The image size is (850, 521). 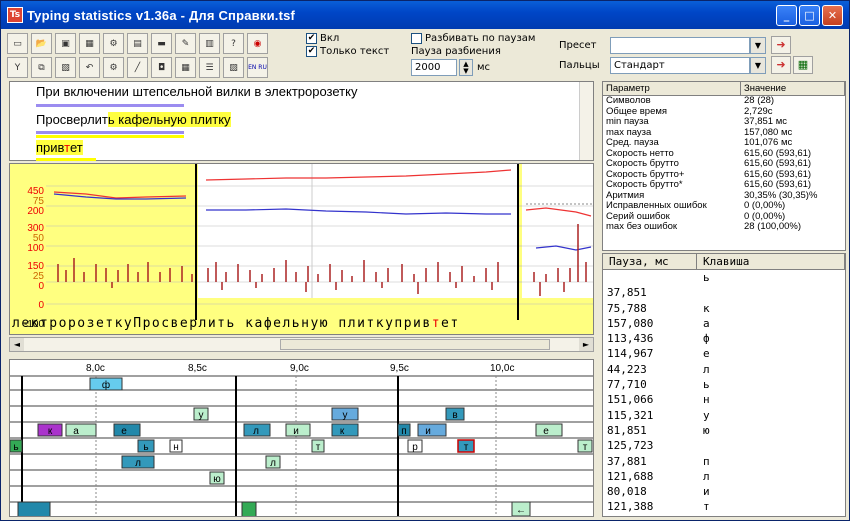 I want to click on stat-param: Исправленных ошибок, so click(x=656, y=205).